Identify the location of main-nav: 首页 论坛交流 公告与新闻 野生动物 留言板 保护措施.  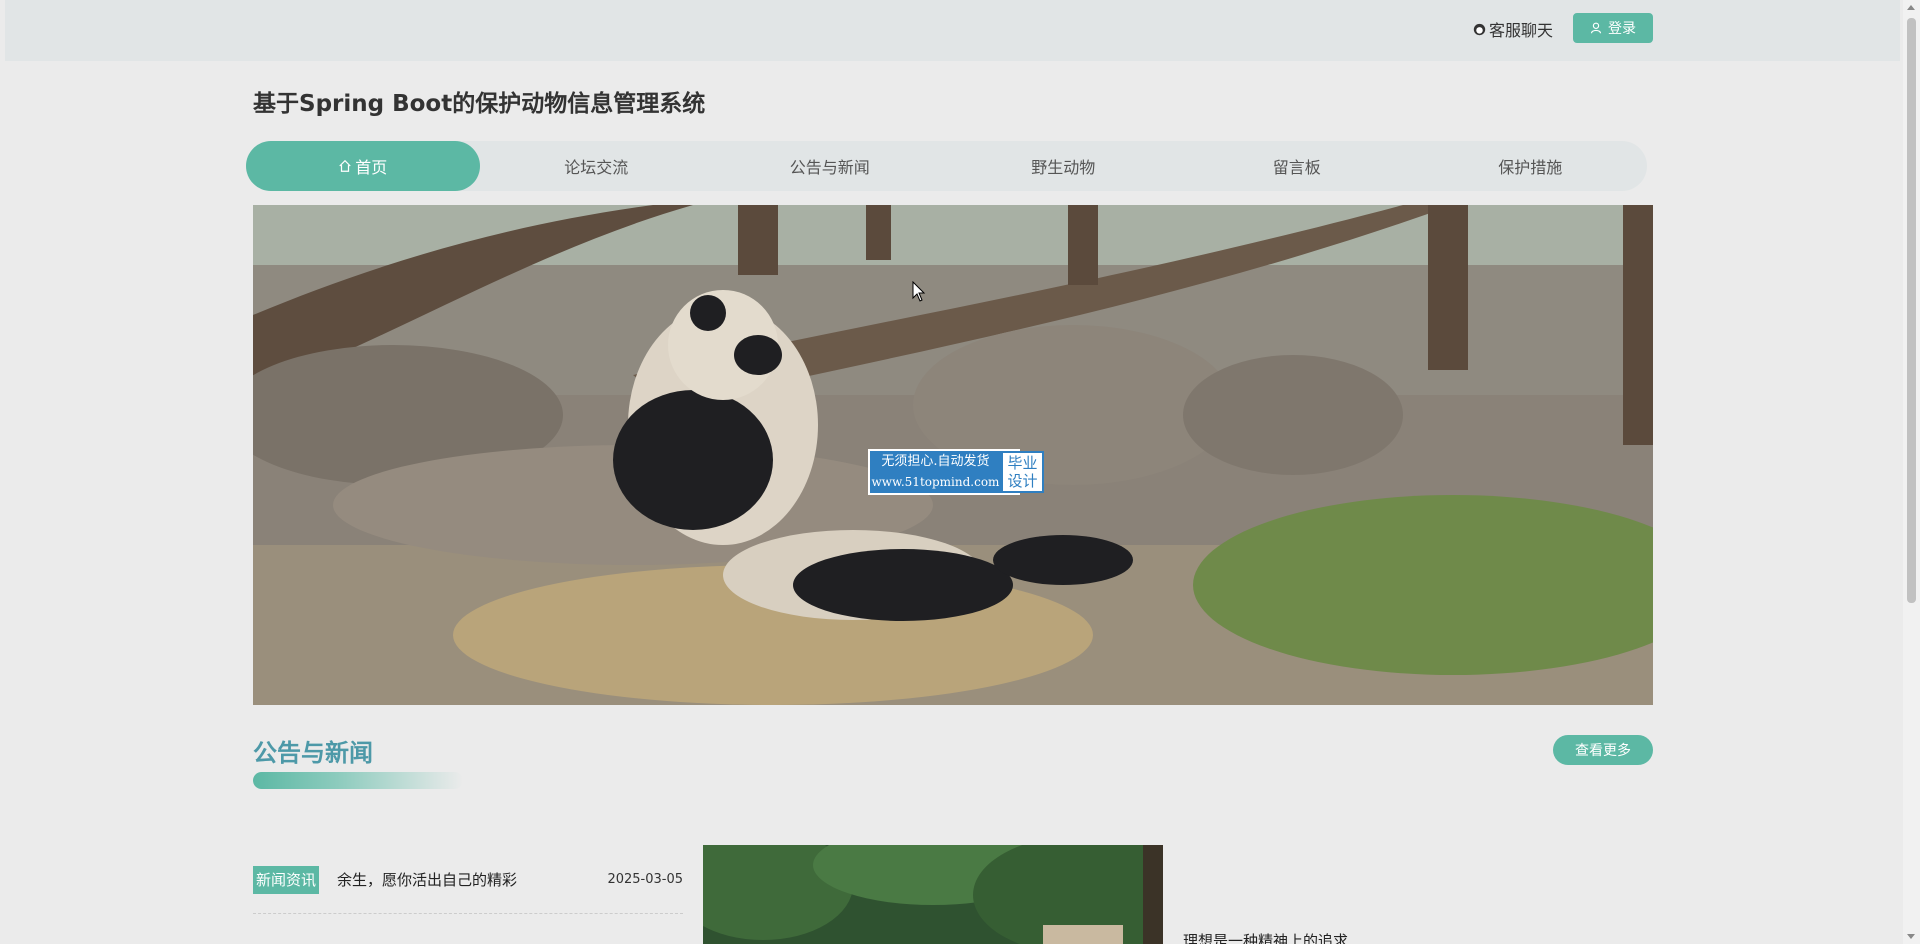
(946, 166).